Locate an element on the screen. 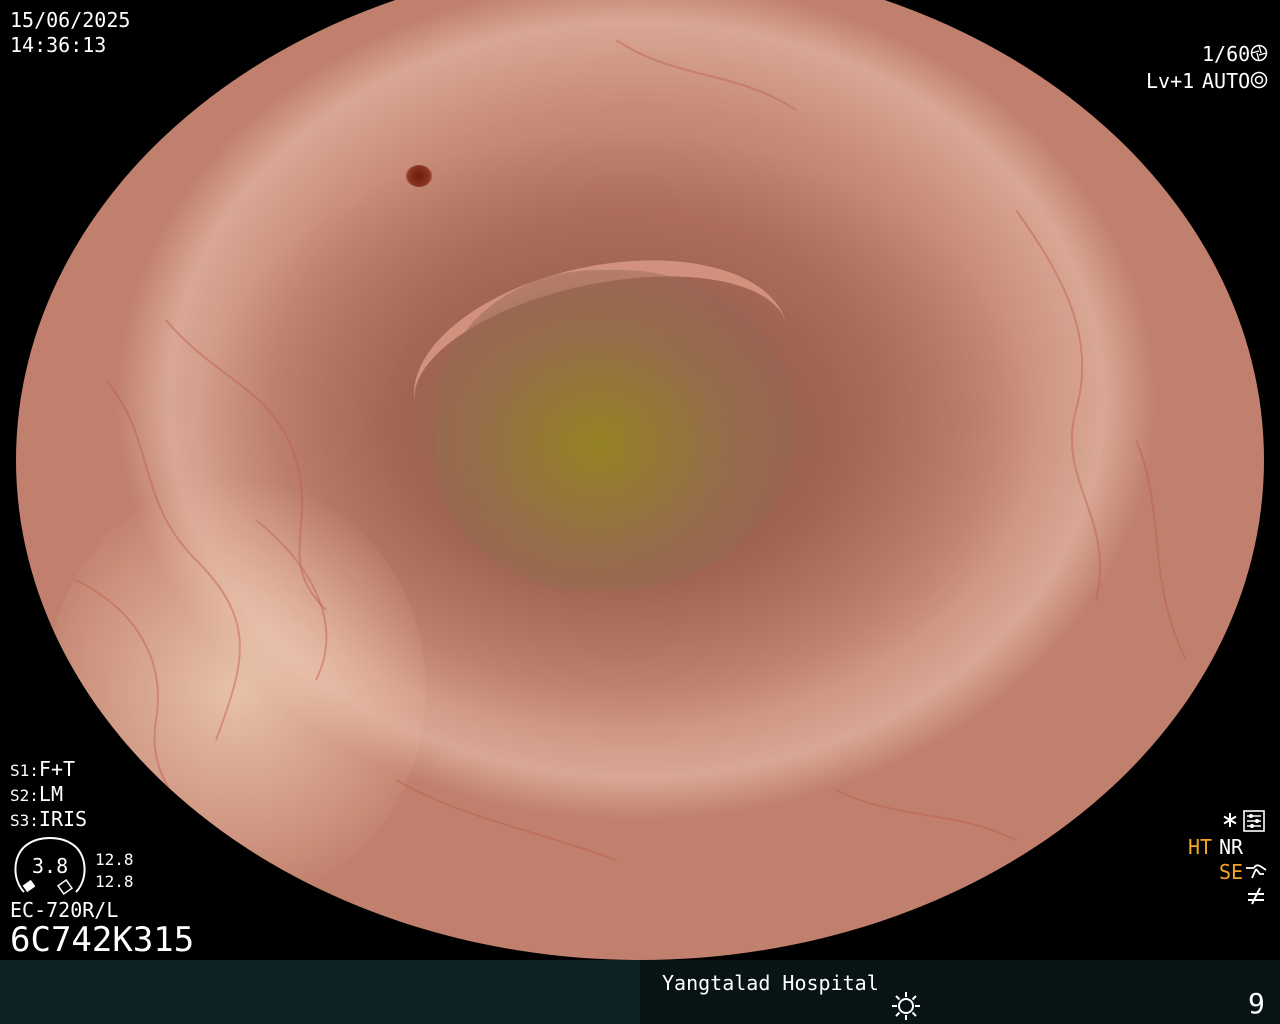 The height and width of the screenshot is (1024, 1280). serial-number: 6C742K315 is located at coordinates (102, 940).